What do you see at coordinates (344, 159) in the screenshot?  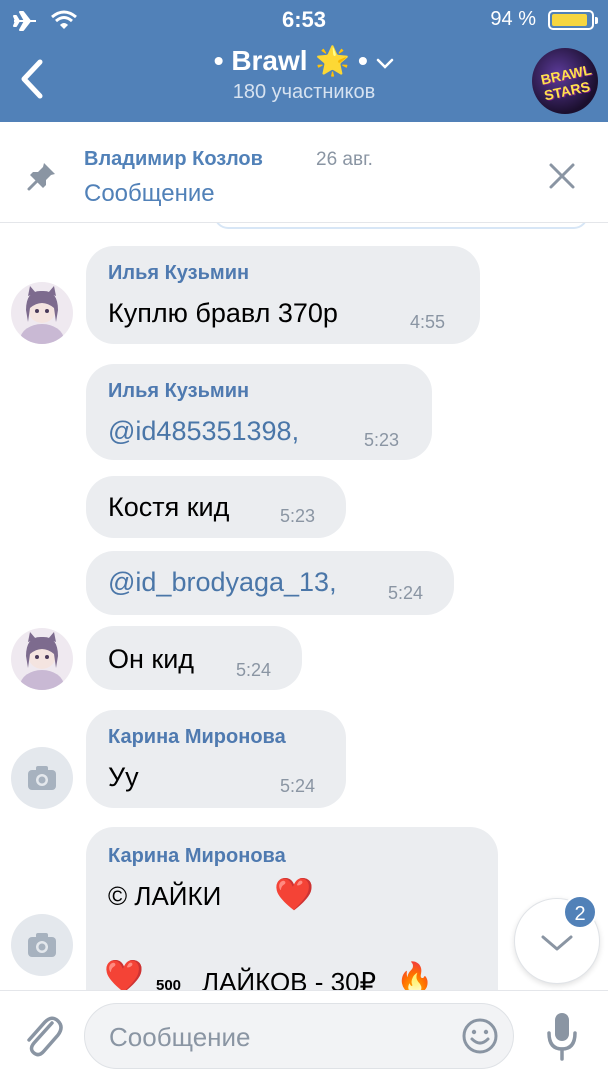 I see `pinned-date: 26 авг.` at bounding box center [344, 159].